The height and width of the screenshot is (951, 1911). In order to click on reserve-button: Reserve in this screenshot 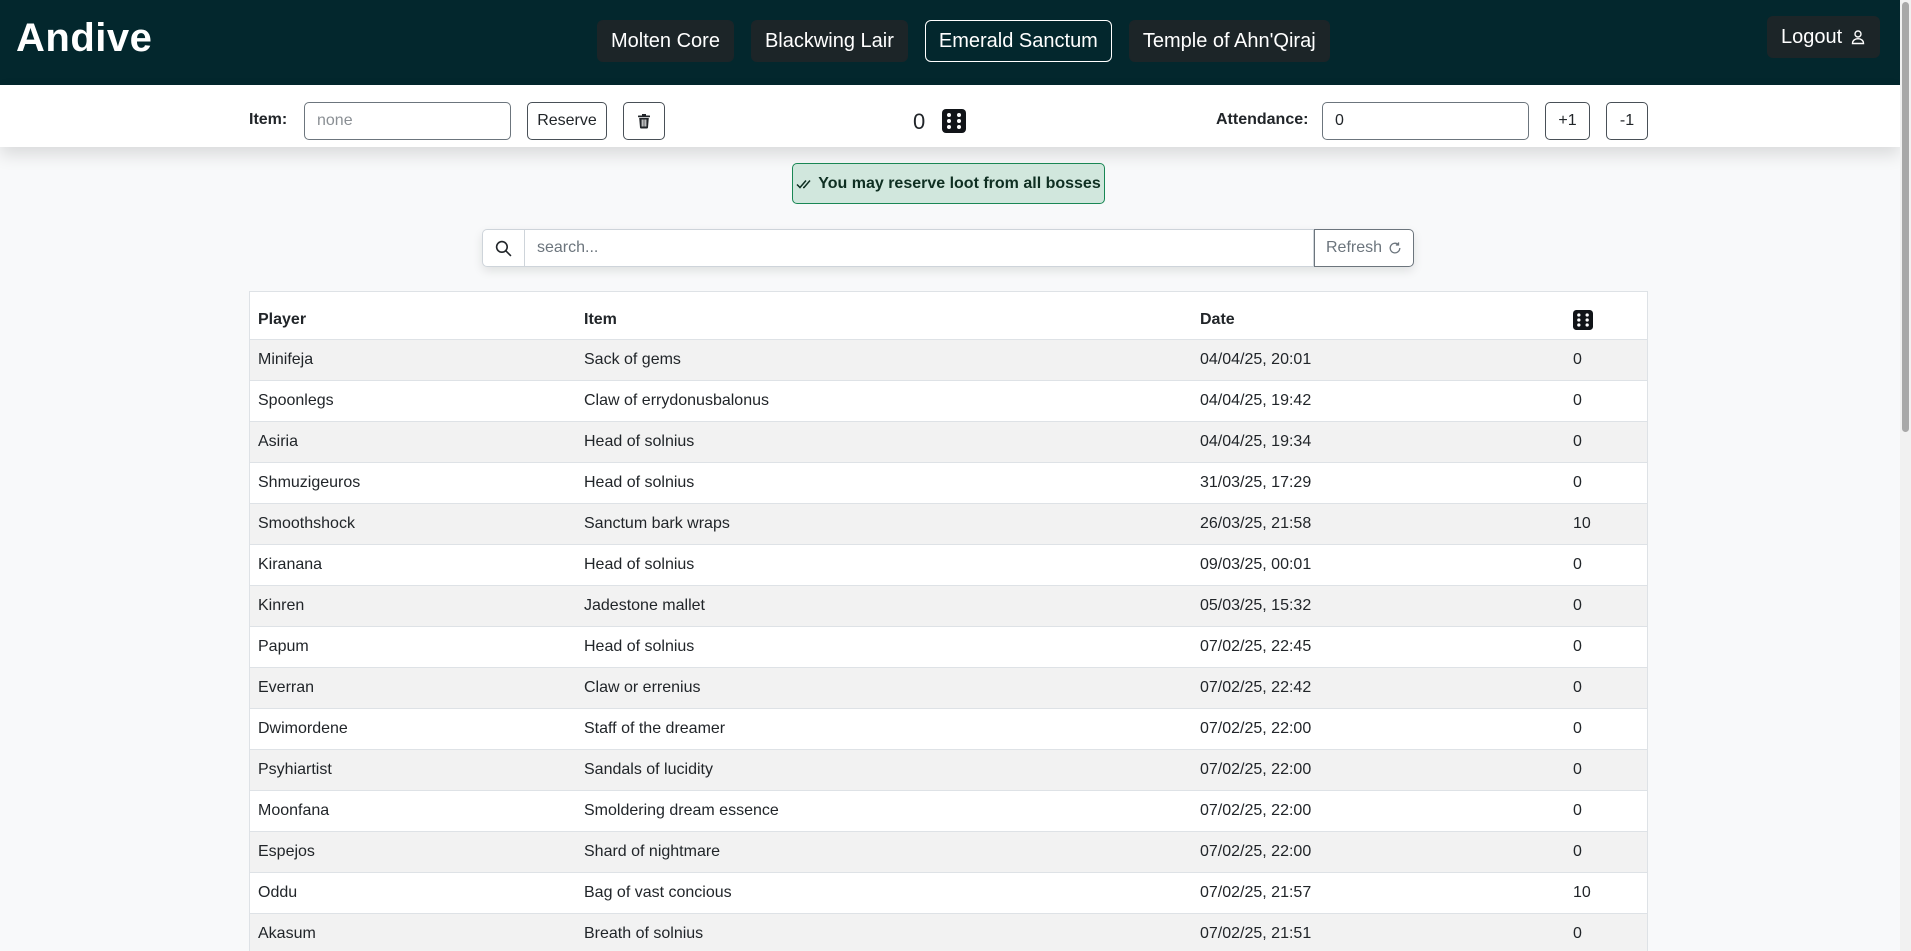, I will do `click(567, 121)`.